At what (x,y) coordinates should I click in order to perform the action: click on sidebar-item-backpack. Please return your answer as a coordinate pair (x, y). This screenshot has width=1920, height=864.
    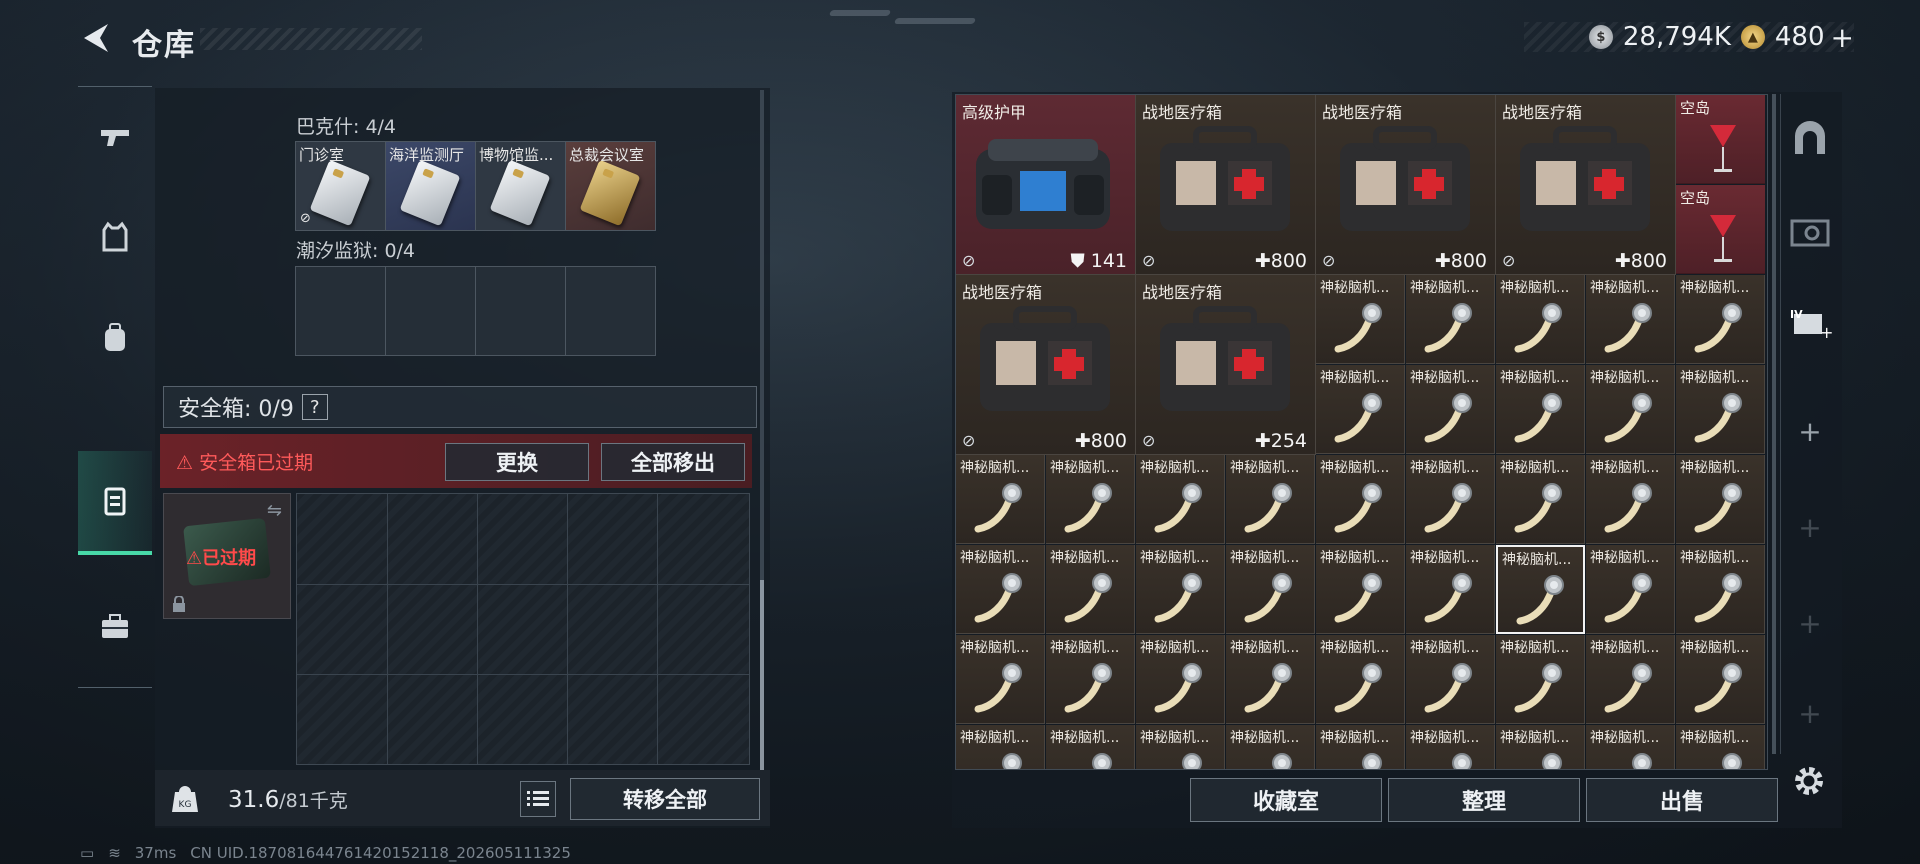
    Looking at the image, I should click on (115, 337).